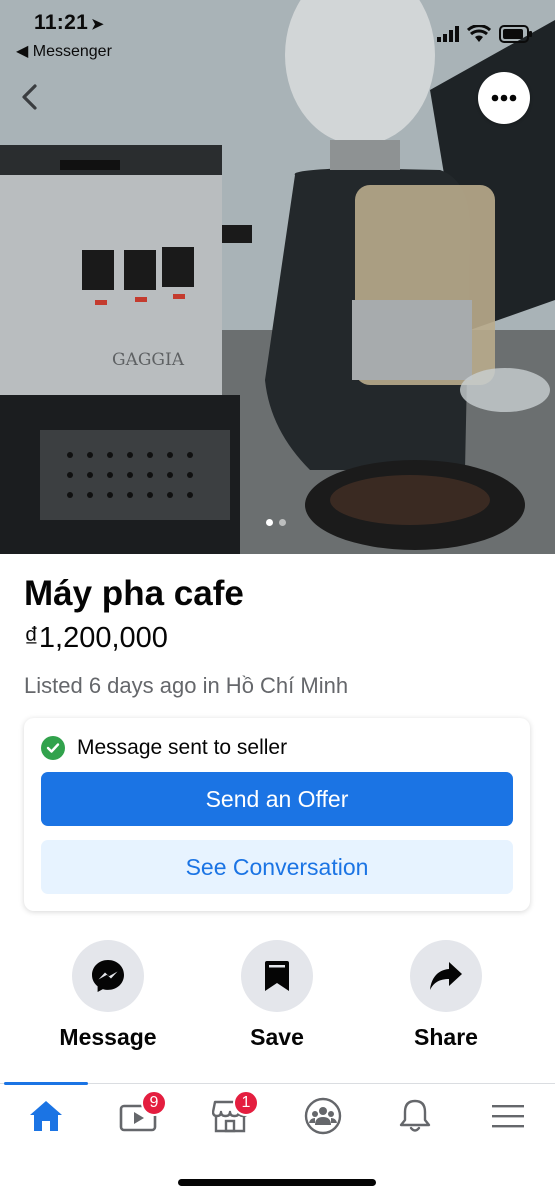  What do you see at coordinates (269, 522) in the screenshot?
I see `pagination-dot-active` at bounding box center [269, 522].